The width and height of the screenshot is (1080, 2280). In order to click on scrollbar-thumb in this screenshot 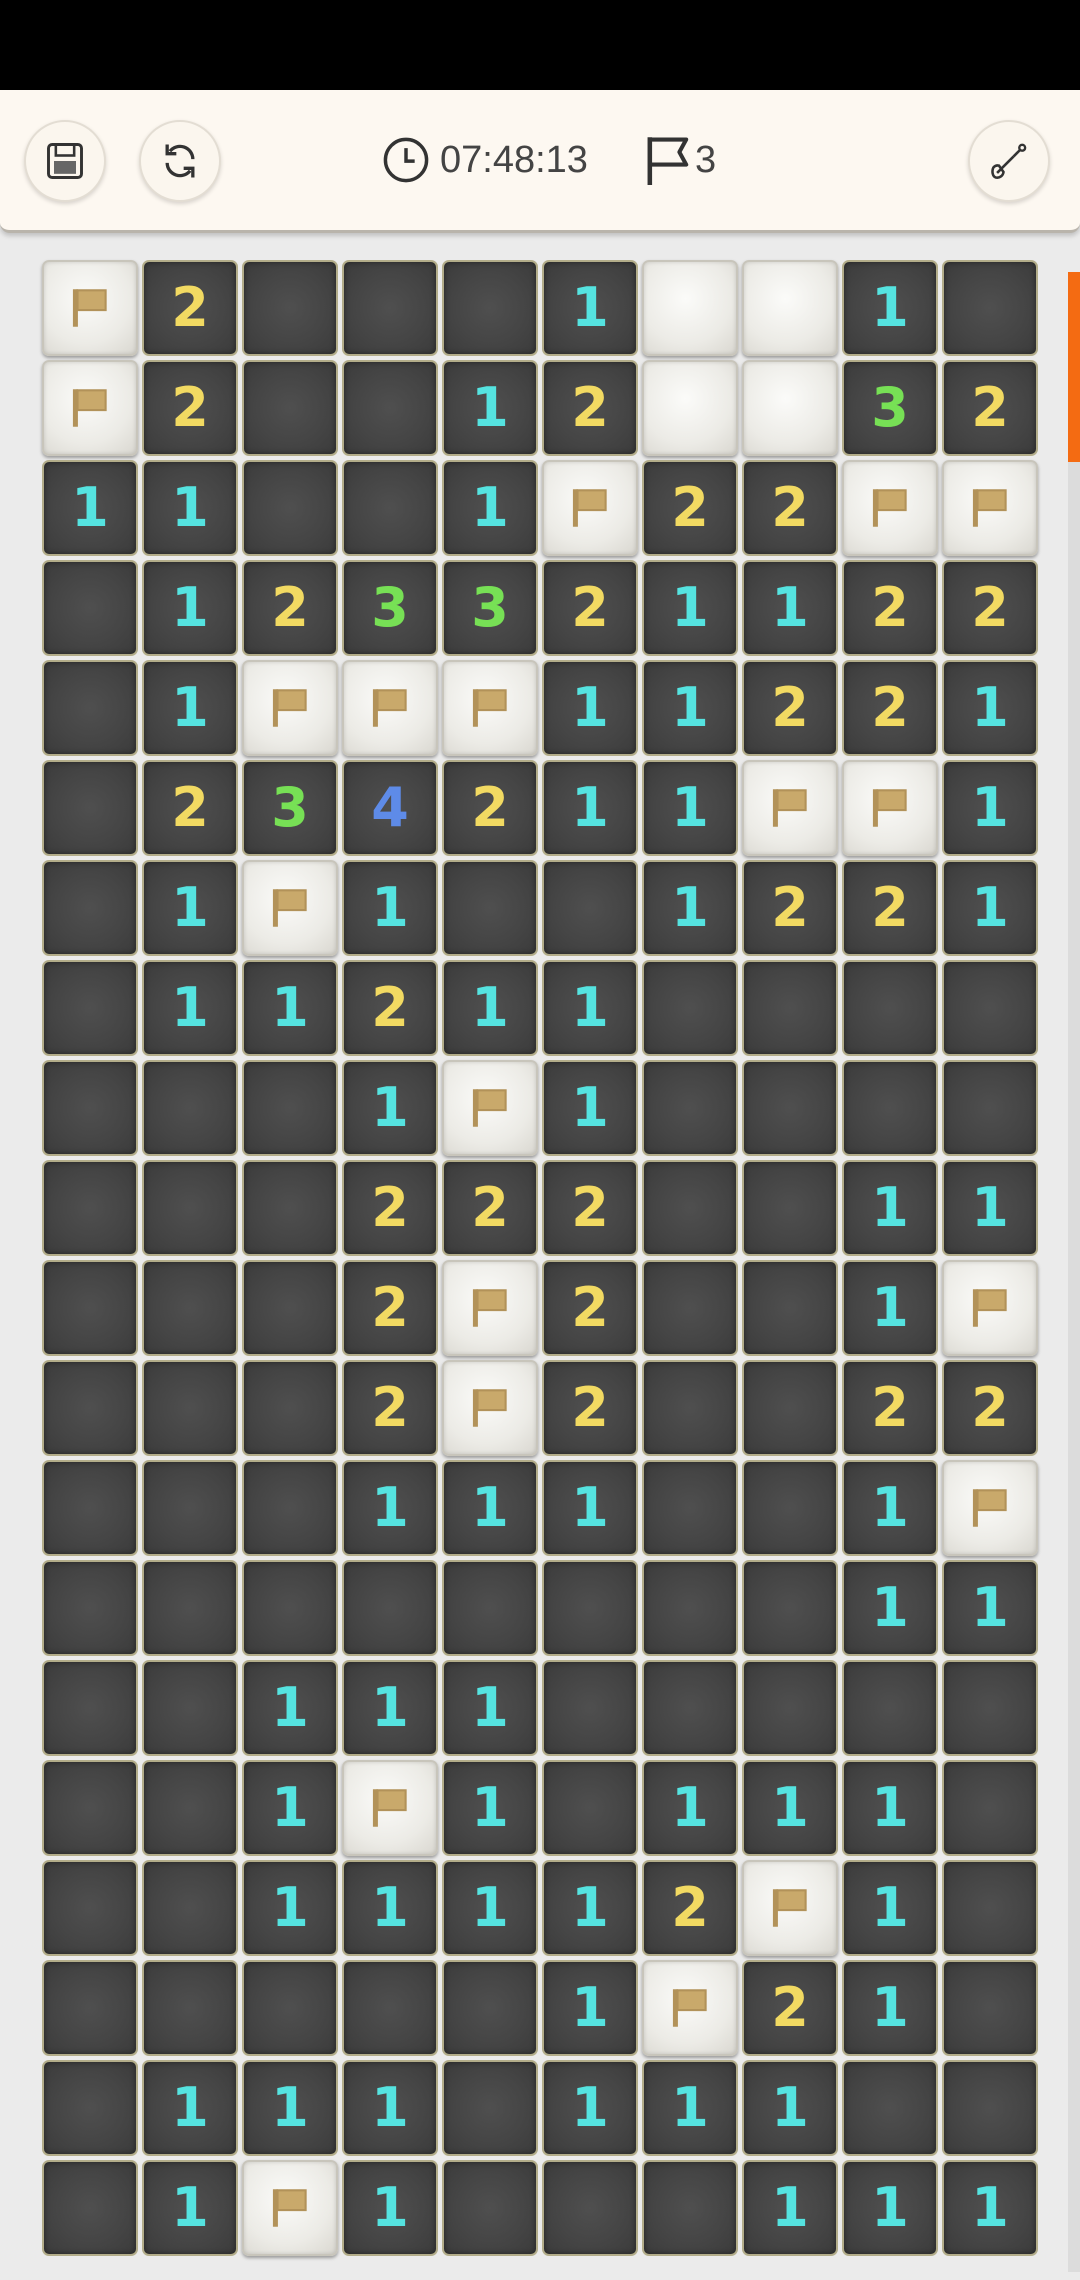, I will do `click(1074, 367)`.